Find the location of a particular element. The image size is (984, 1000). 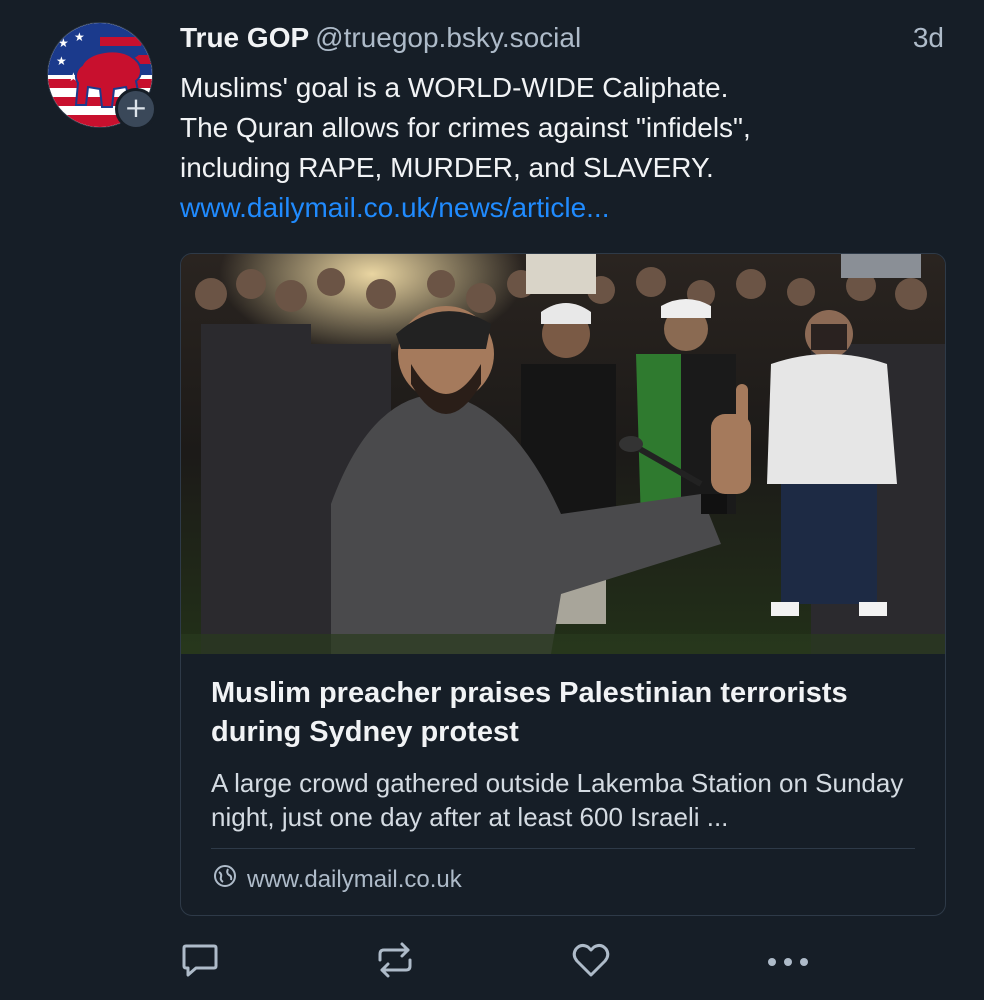

like-button is located at coordinates (591, 960).